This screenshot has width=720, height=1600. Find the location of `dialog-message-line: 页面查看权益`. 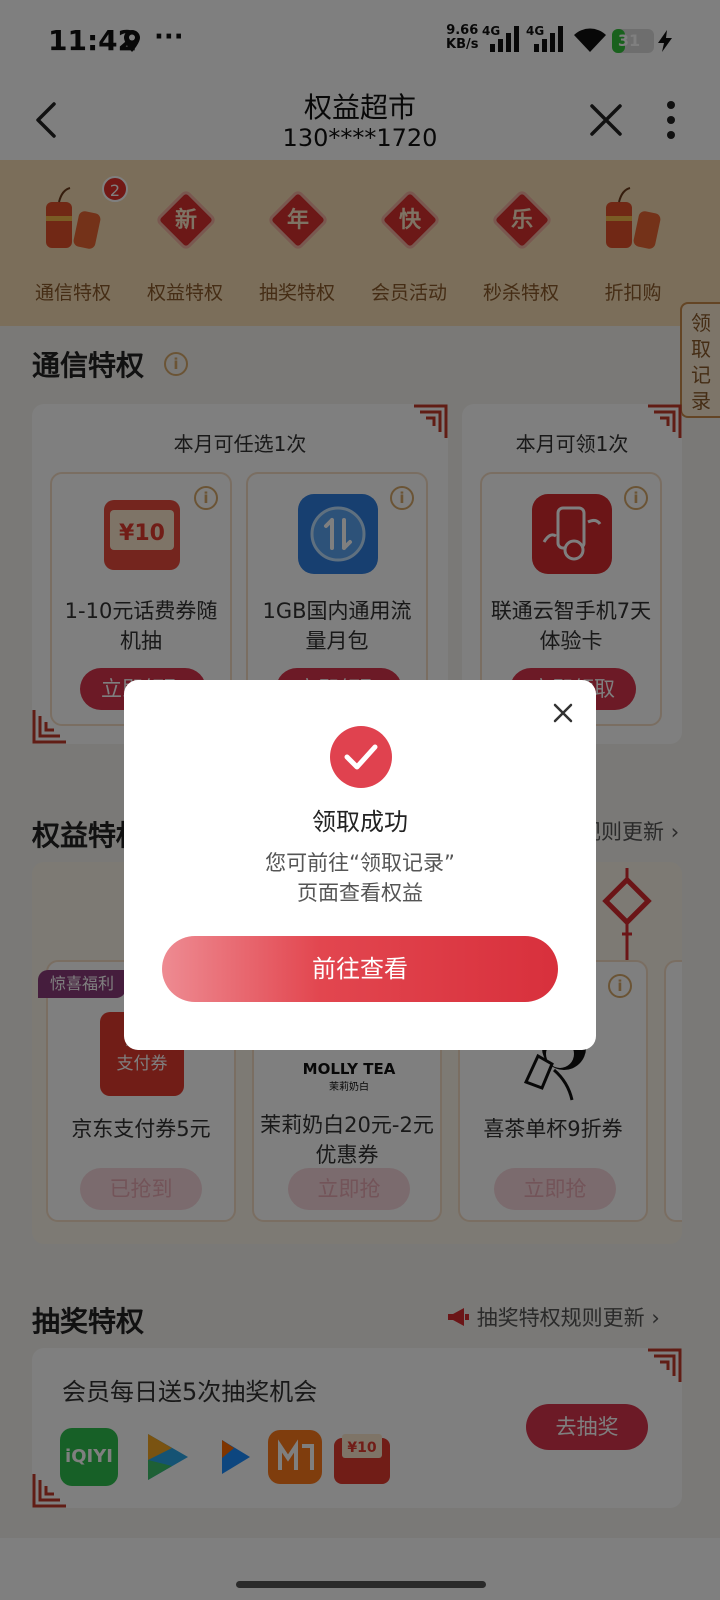

dialog-message-line: 页面查看权益 is located at coordinates (360, 893).